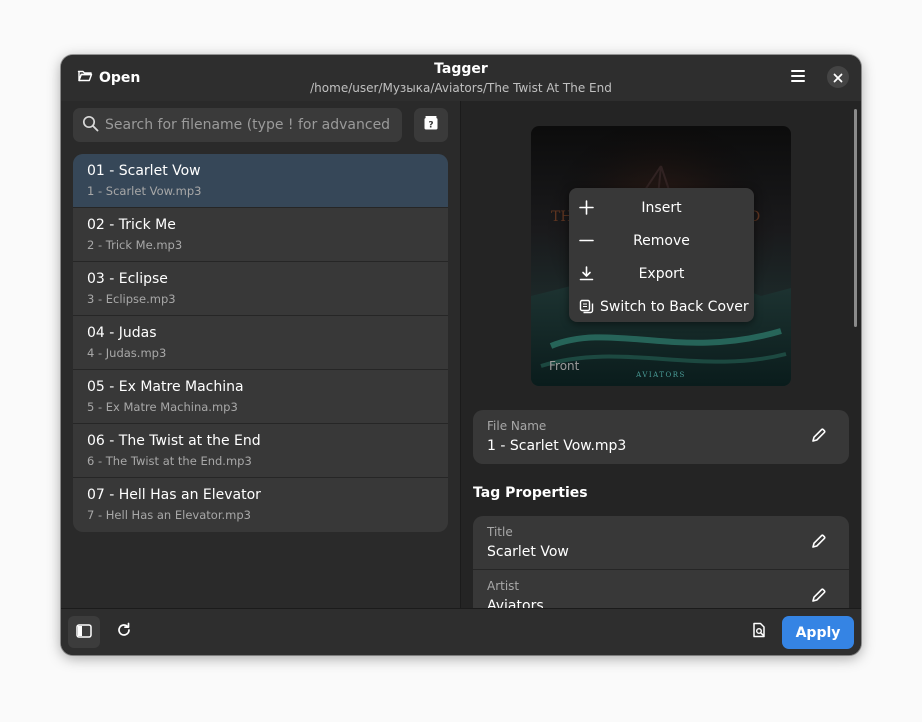  Describe the element at coordinates (260, 289) in the screenshot. I see `file-list-item: 03 - Eclipse 3 - Eclipse.mp3` at that location.